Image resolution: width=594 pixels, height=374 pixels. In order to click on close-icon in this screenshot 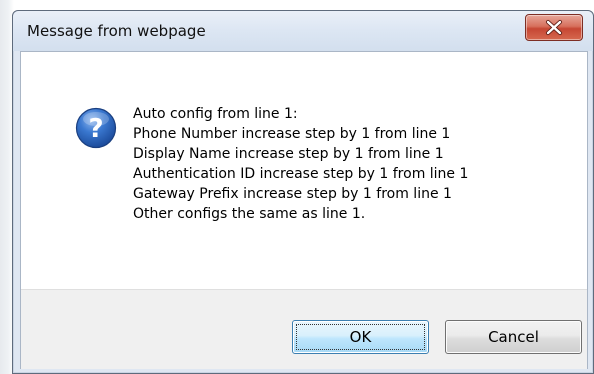, I will do `click(554, 27)`.